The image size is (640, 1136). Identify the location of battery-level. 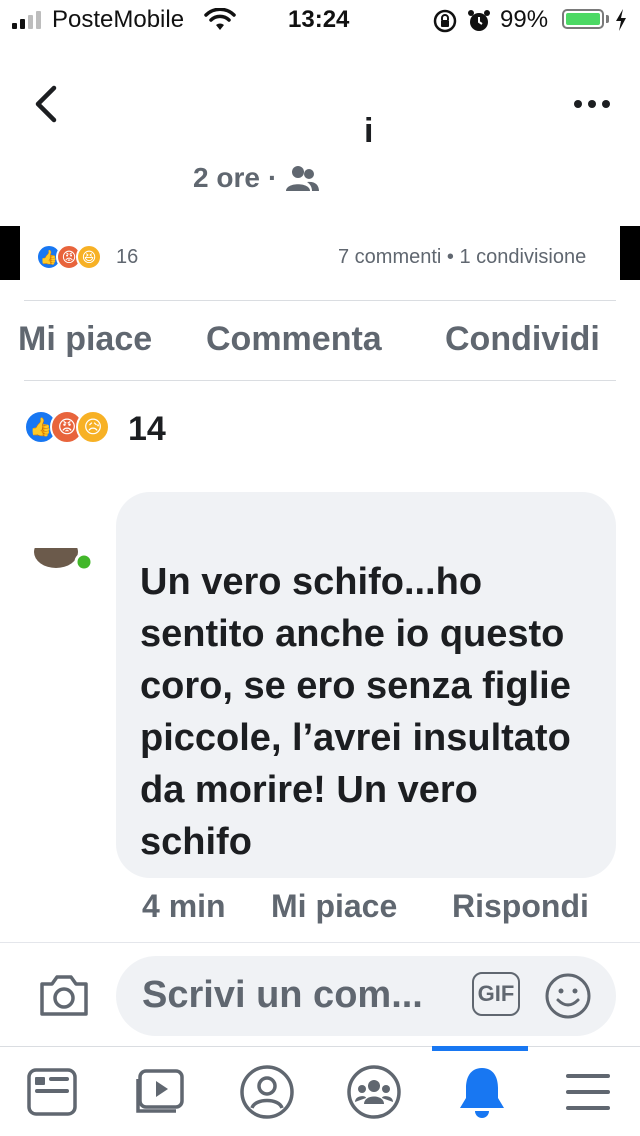
(583, 19).